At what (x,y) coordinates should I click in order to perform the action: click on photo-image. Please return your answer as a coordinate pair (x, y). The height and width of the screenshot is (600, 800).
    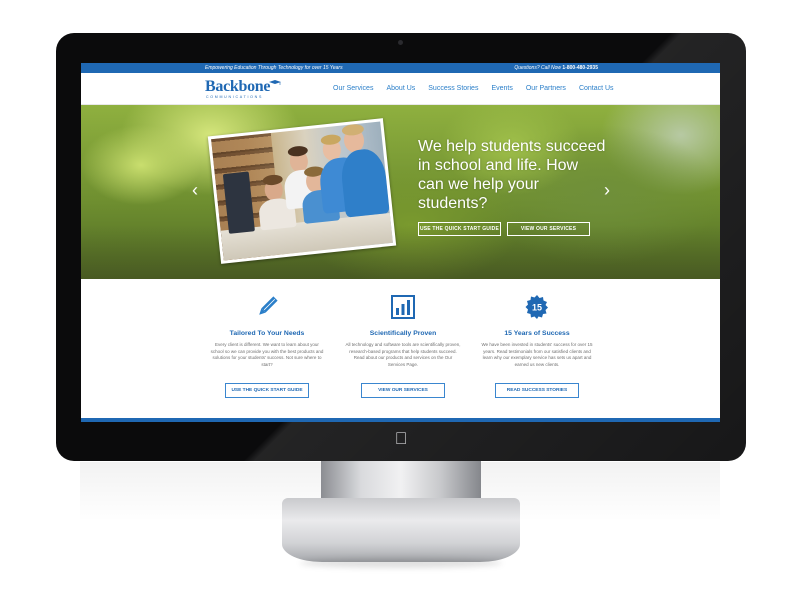
    Looking at the image, I should click on (302, 191).